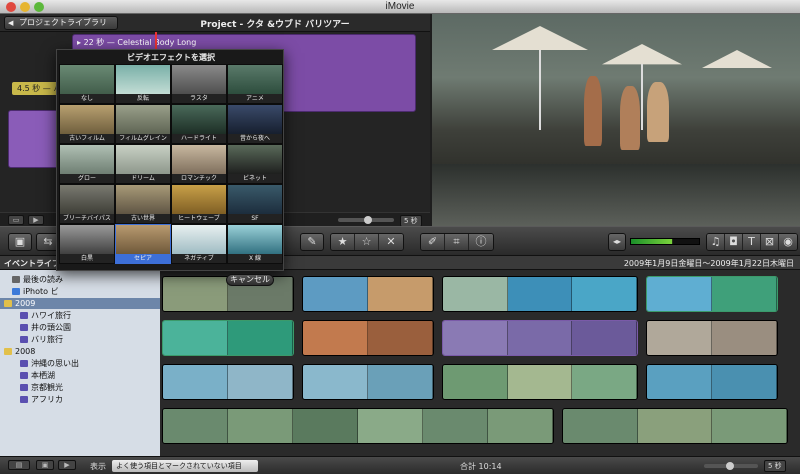  Describe the element at coordinates (734, 242) in the screenshot. I see `photo-icon: ◘` at that location.